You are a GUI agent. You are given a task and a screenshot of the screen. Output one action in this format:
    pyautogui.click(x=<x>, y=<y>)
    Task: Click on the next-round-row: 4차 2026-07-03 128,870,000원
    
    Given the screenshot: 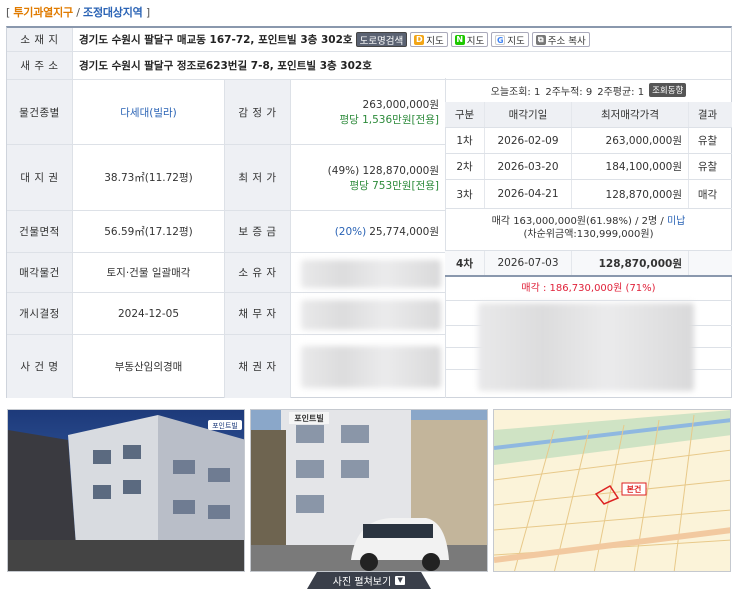 What is the action you would take?
    pyautogui.click(x=588, y=264)
    